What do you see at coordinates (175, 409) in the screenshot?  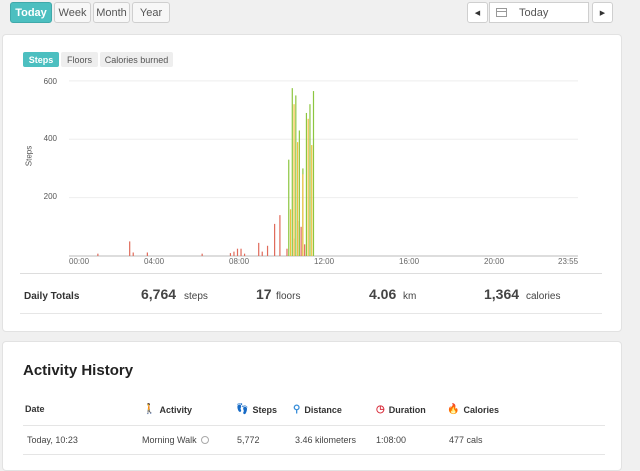 I see `column-header-activity-label: Activity` at bounding box center [175, 409].